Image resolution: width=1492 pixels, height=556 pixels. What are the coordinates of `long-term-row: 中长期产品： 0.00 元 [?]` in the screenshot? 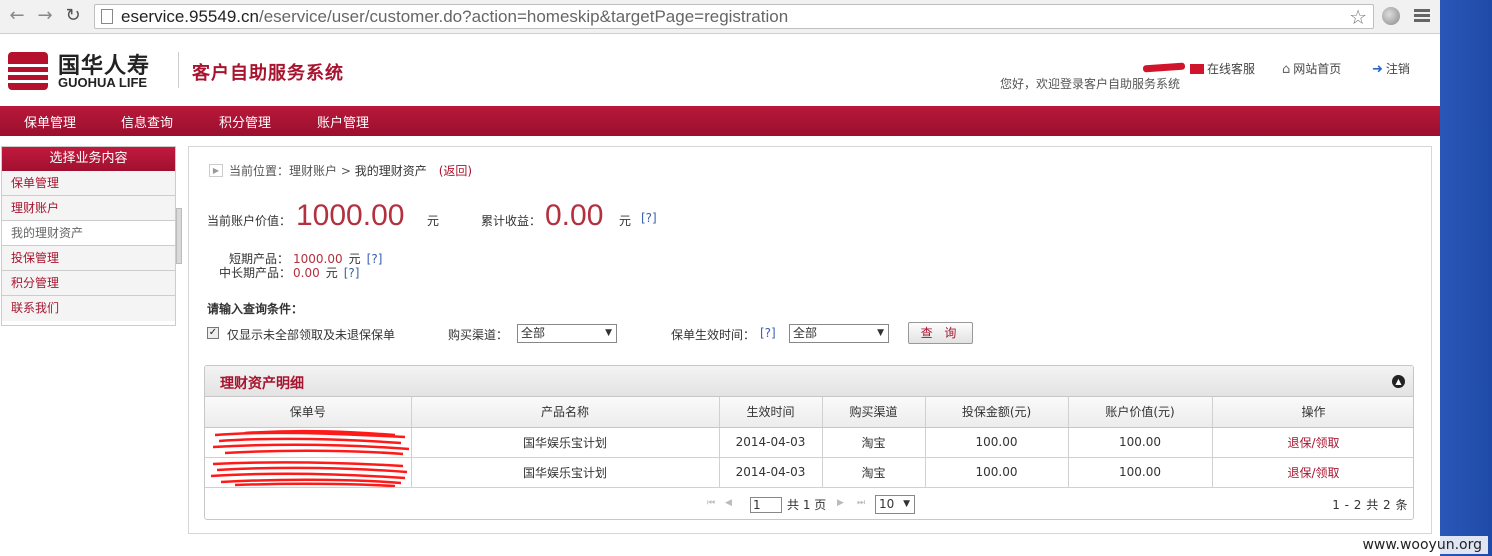 It's located at (289, 272).